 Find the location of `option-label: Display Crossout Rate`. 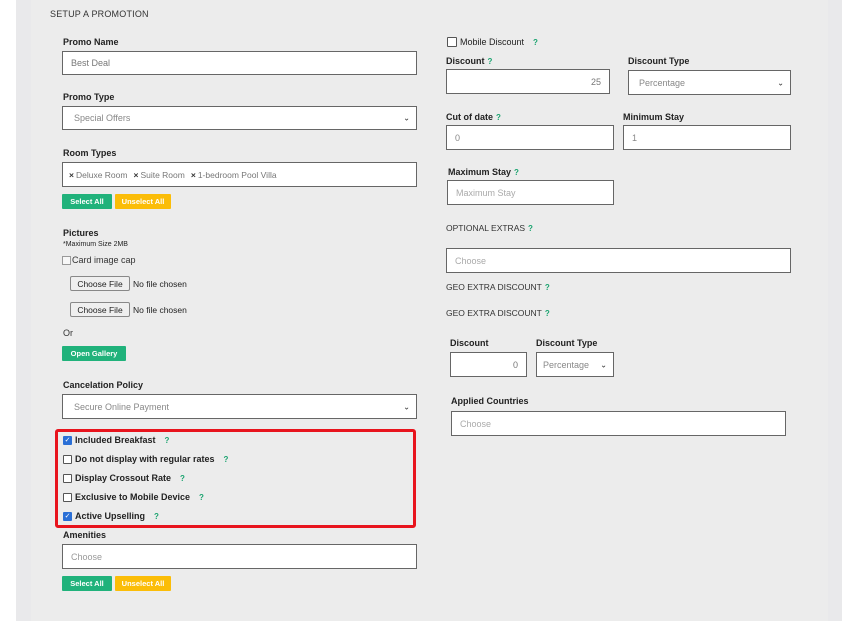

option-label: Display Crossout Rate is located at coordinates (123, 478).